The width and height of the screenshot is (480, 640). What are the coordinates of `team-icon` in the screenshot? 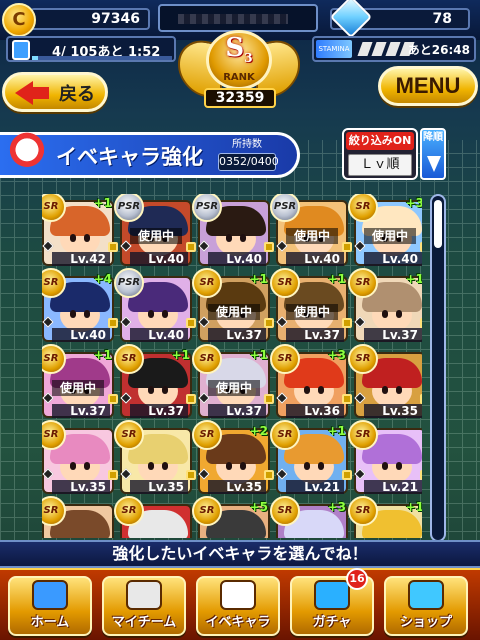 It's located at (144, 595).